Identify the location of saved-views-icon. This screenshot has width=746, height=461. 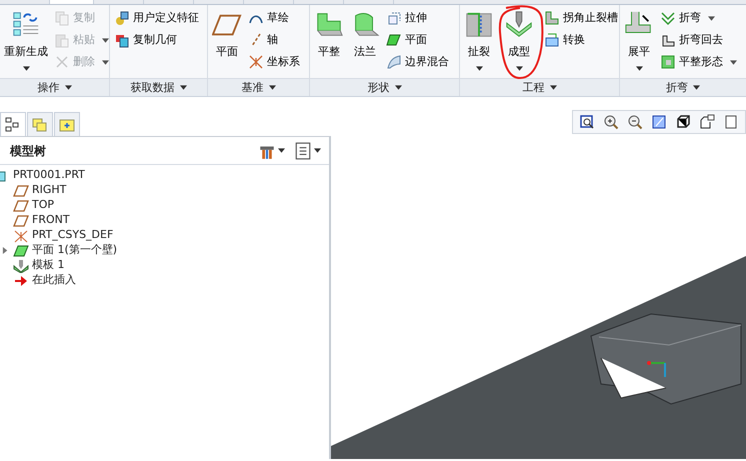
(707, 122).